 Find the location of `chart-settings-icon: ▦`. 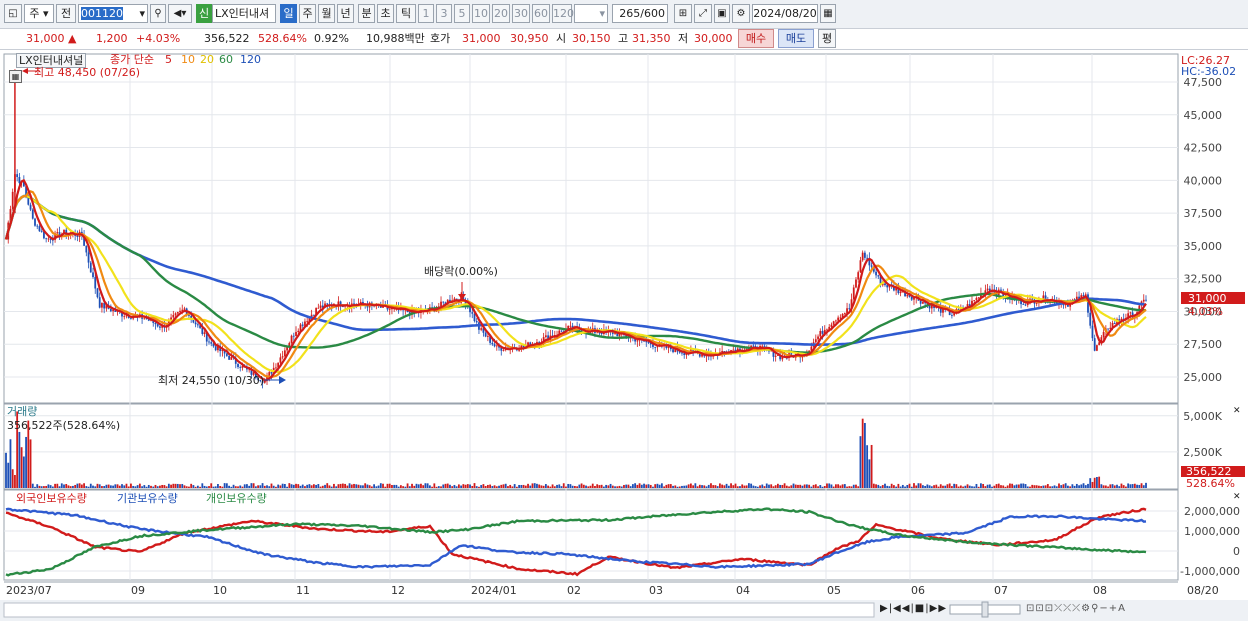

chart-settings-icon: ▦ is located at coordinates (15, 76).